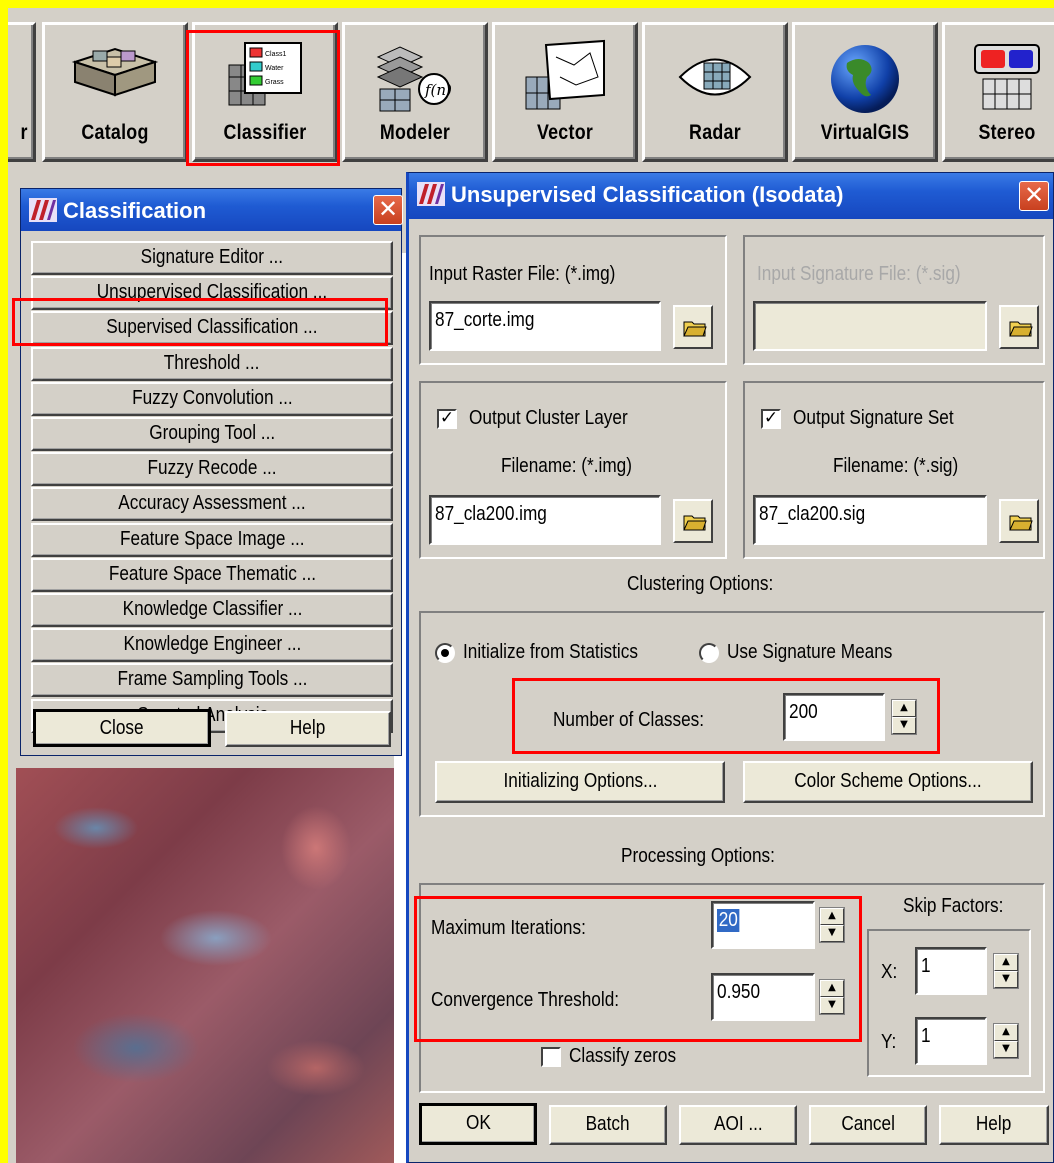 This screenshot has height=1163, width=1054. I want to click on stereo-button: Stereo, so click(998, 92).